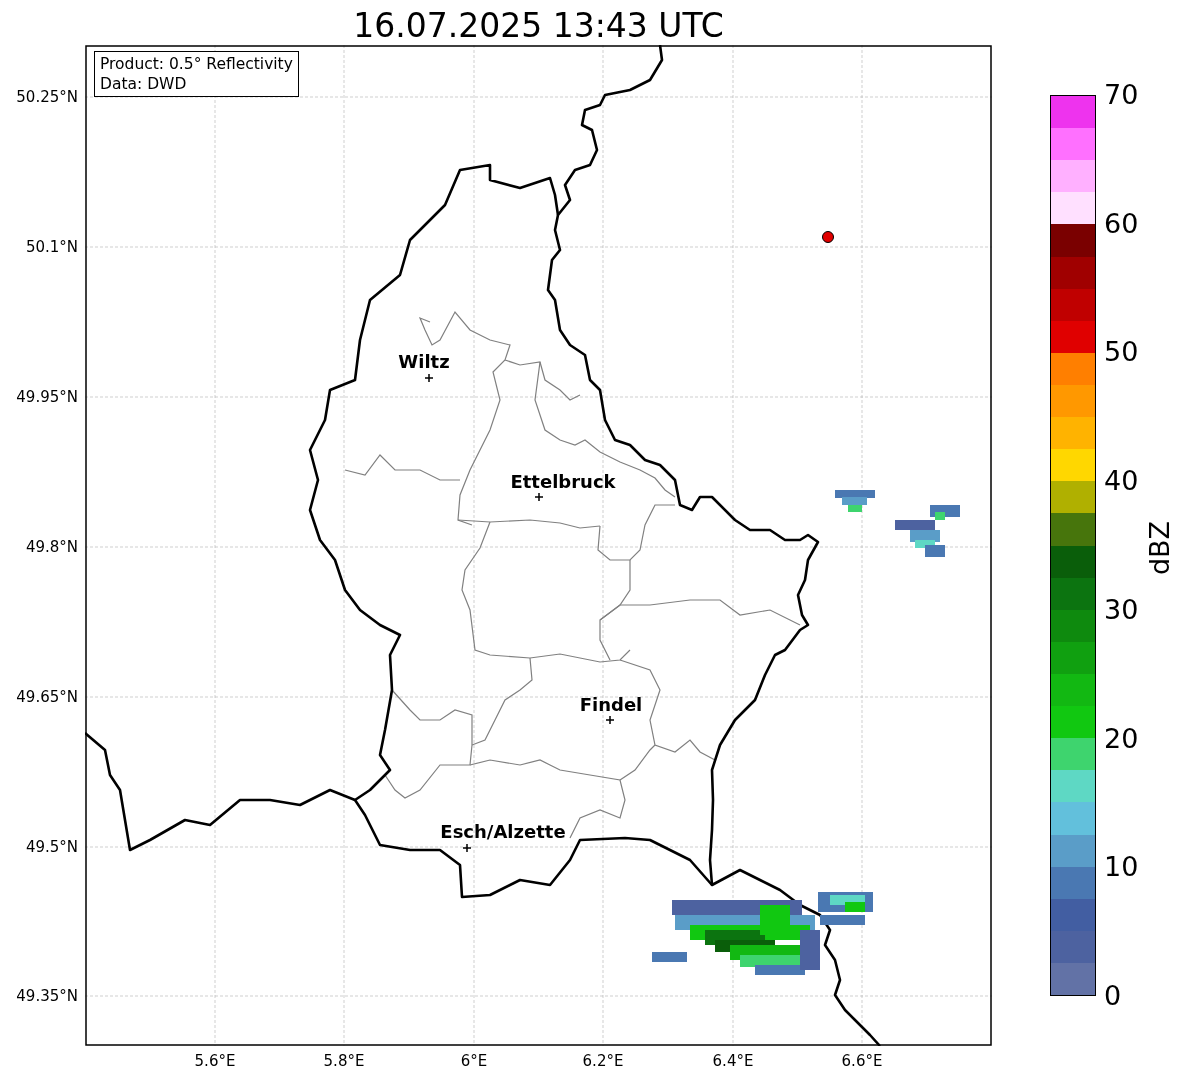 The image size is (1184, 1081). What do you see at coordinates (1121, 609) in the screenshot?
I see `colorbar-tick-label: 30` at bounding box center [1121, 609].